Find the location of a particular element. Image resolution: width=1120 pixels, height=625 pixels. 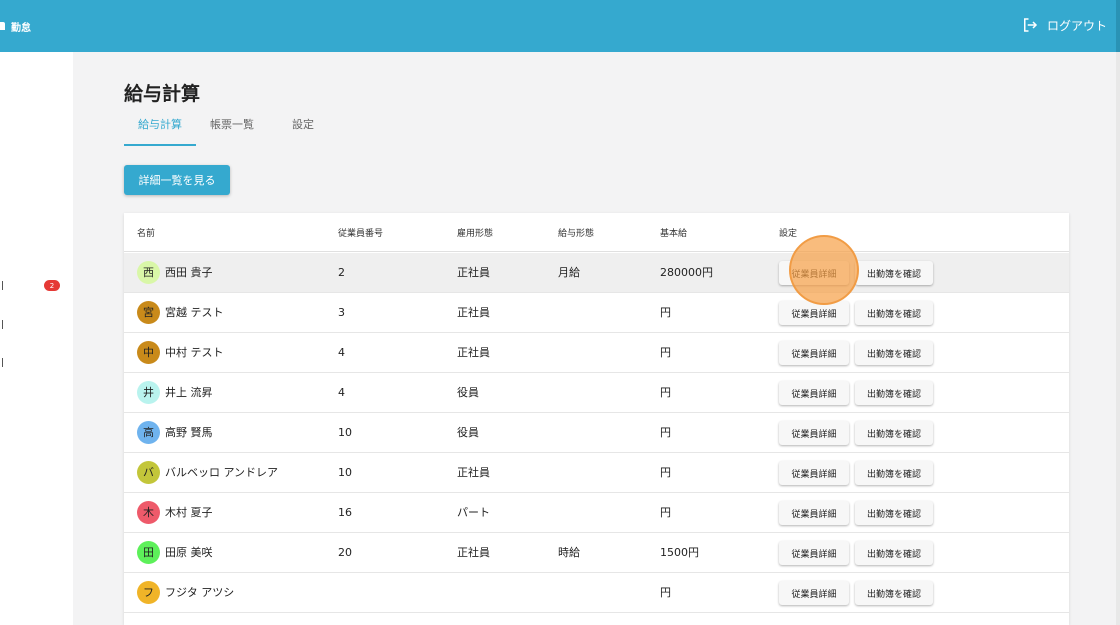

app-brand: 勤怠 is located at coordinates (15, 26).